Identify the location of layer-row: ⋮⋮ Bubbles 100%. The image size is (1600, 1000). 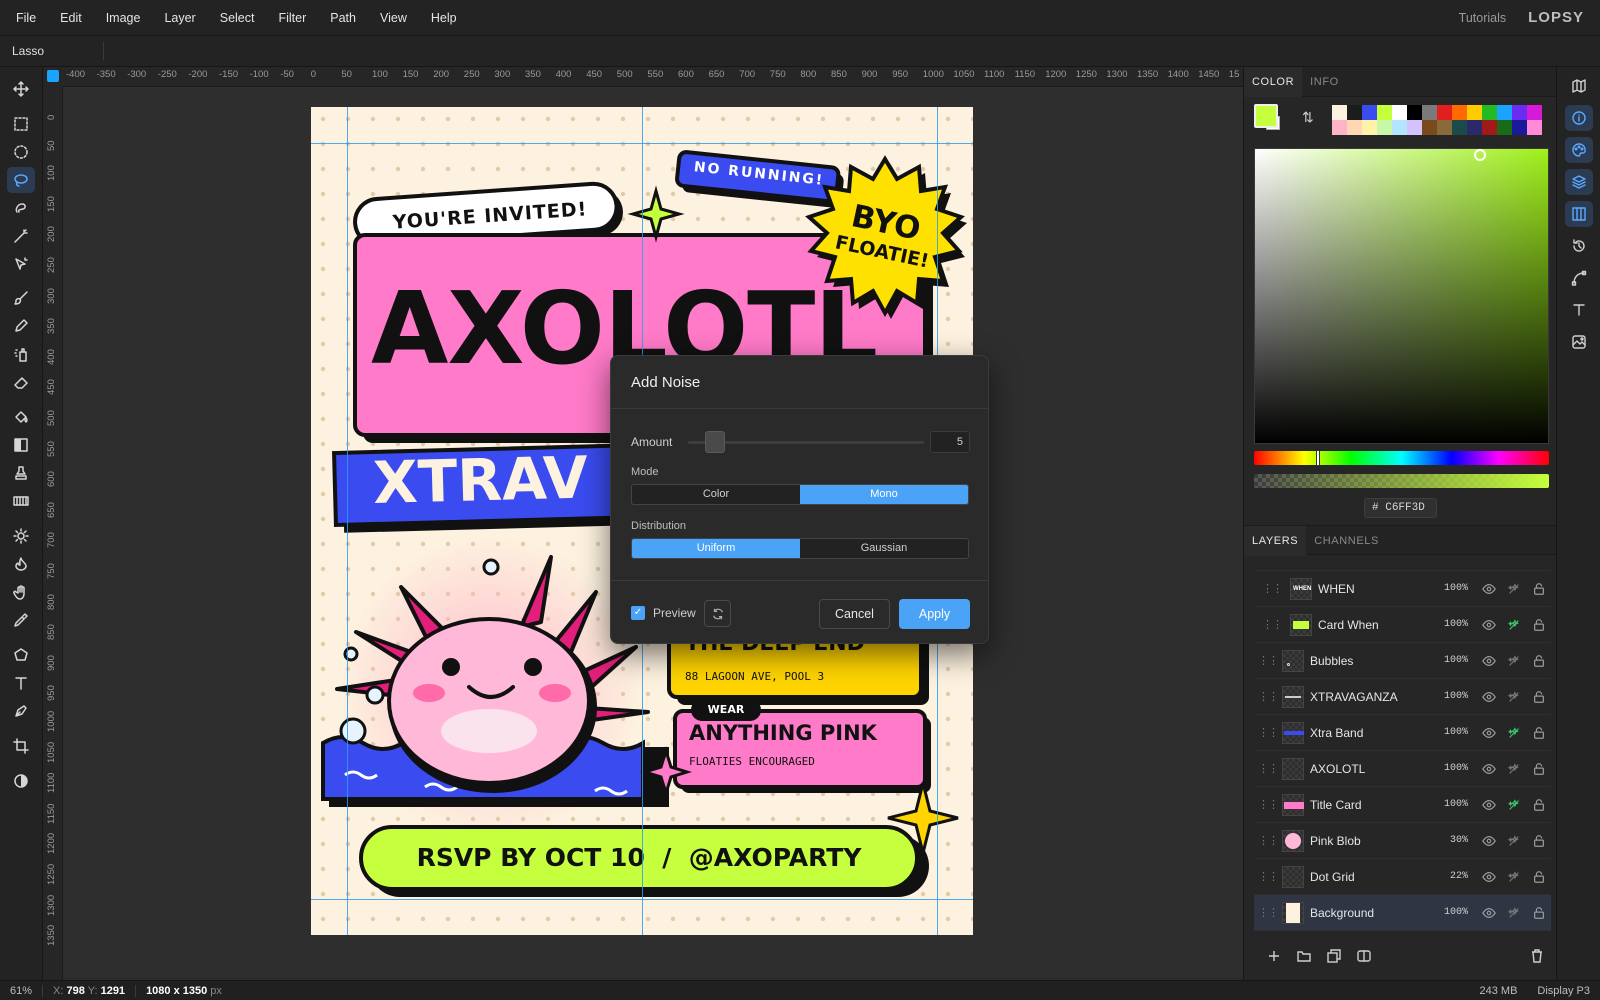
(1402, 661).